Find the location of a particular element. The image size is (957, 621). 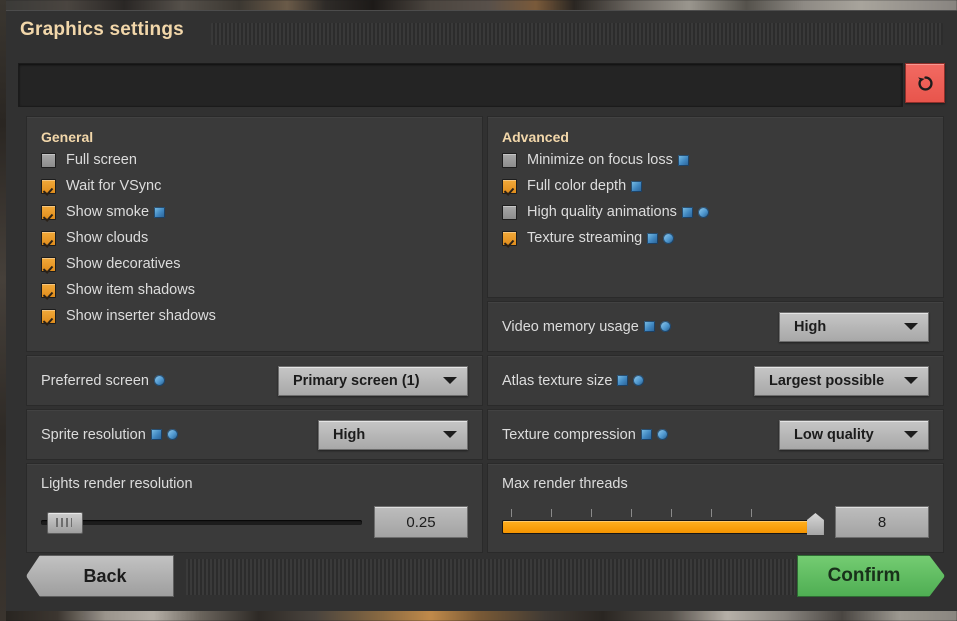

checkbox-label: Minimize on focus loss is located at coordinates (600, 160).